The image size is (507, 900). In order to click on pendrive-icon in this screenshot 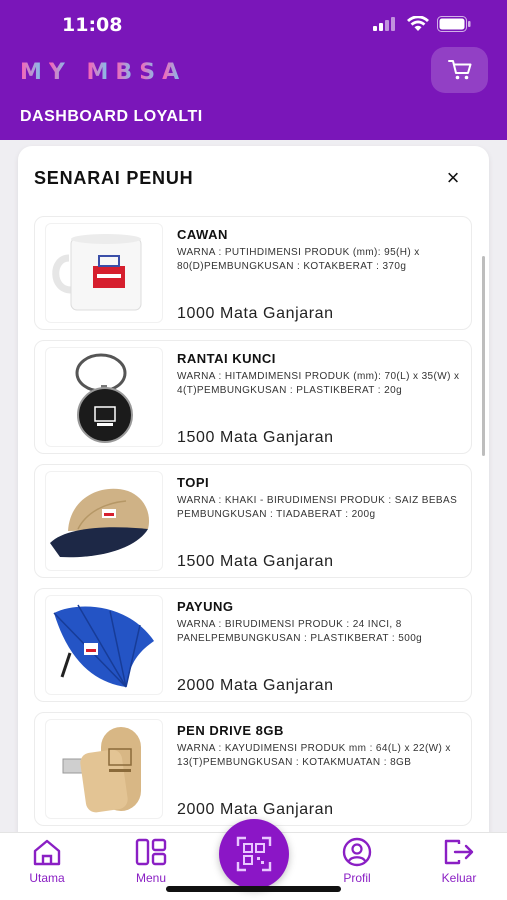, I will do `click(101, 770)`.